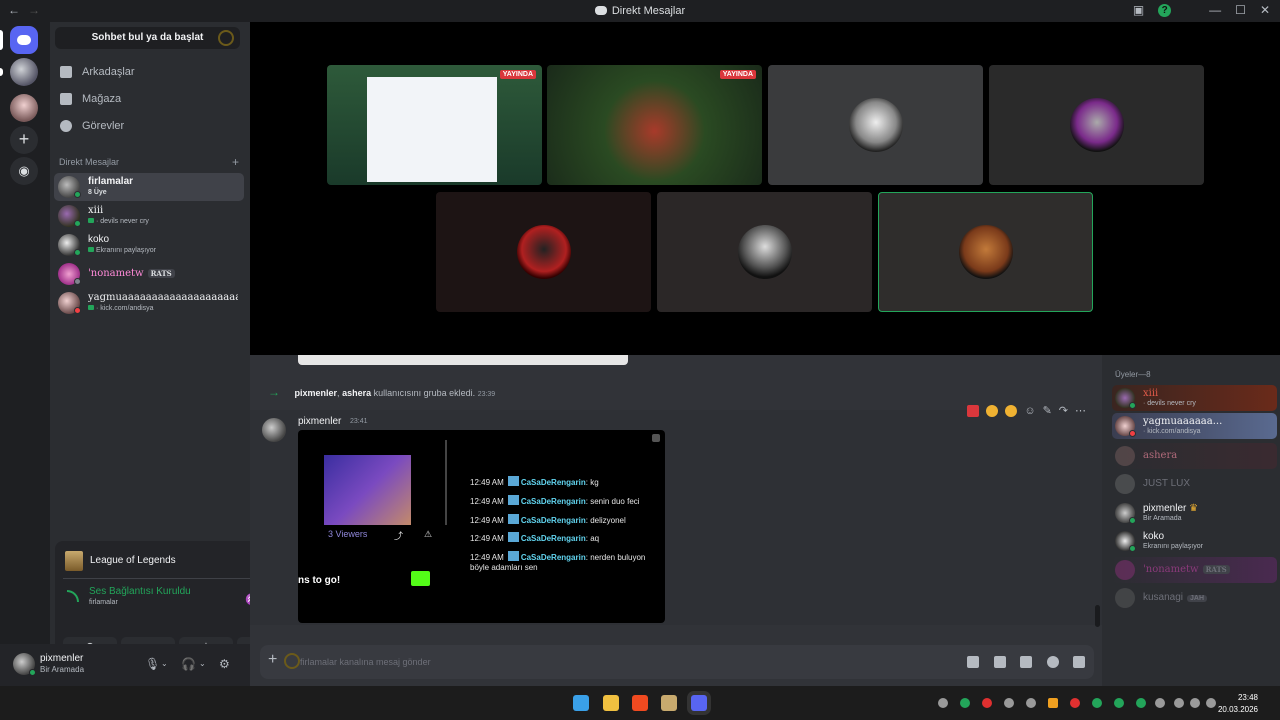 Image resolution: width=1280 pixels, height=720 pixels. Describe the element at coordinates (1201, 10) in the screenshot. I see `window-controls: ▣ ? — ☐ ✕` at that location.